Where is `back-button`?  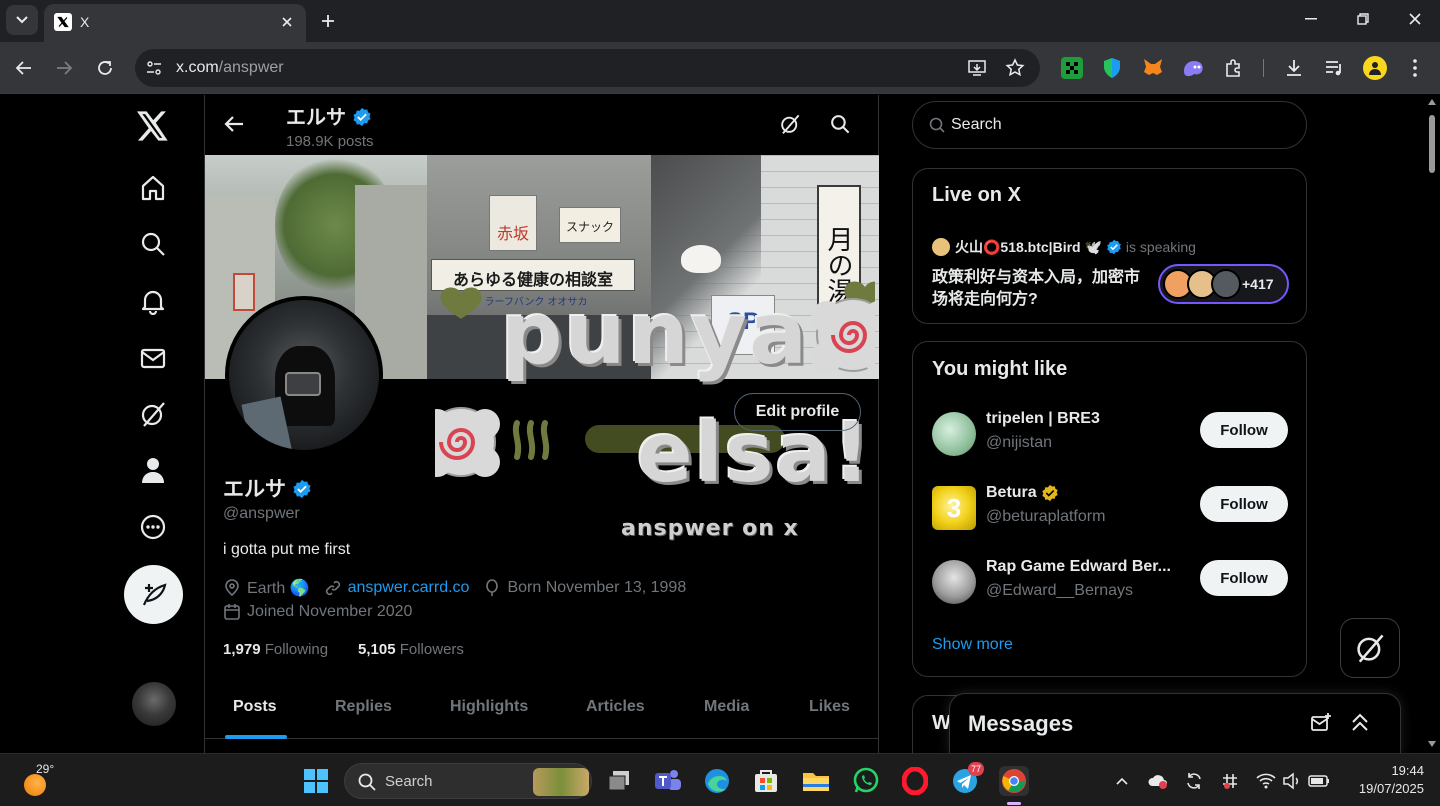
back-button is located at coordinates (24, 68).